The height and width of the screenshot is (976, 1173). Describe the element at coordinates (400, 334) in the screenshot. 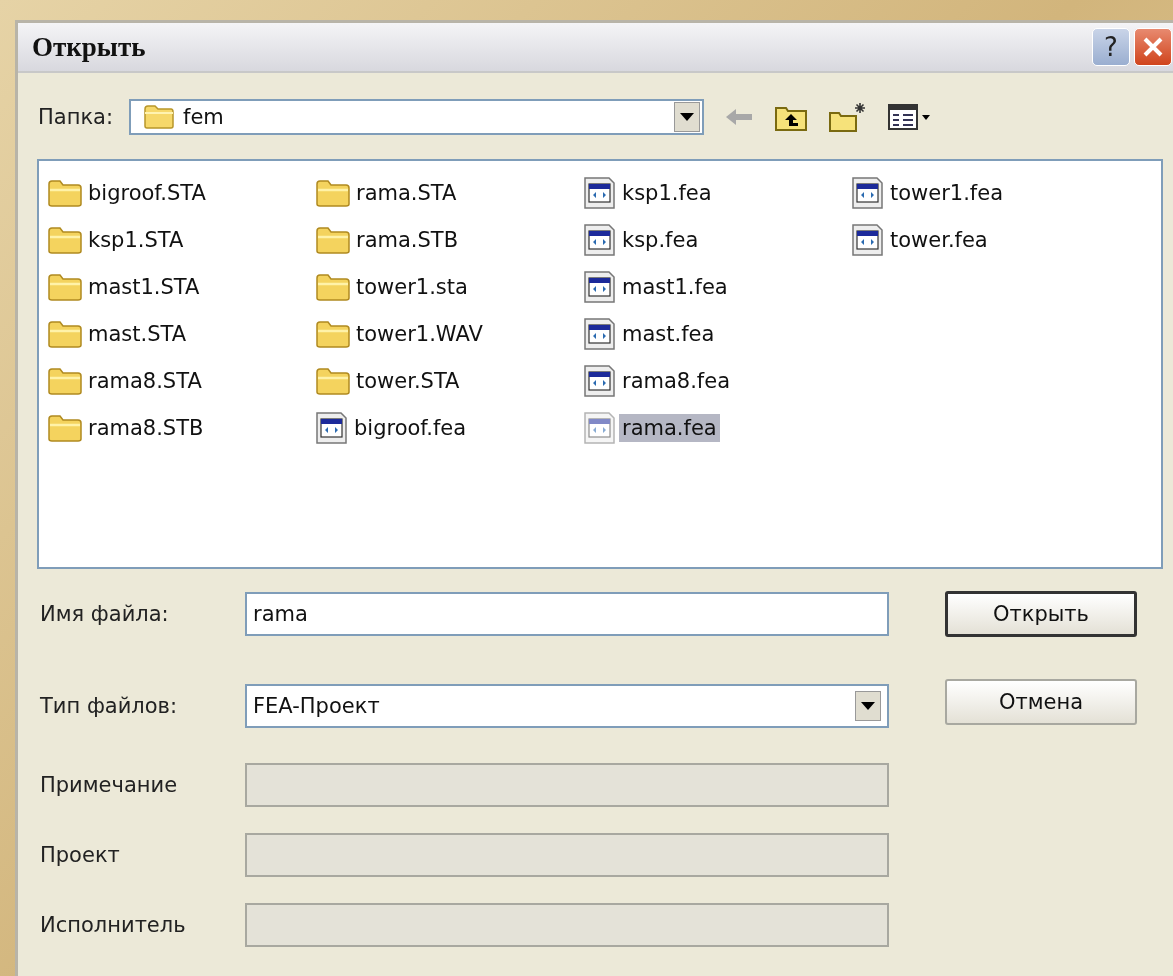

I see `file-item: tower1.WAV` at that location.